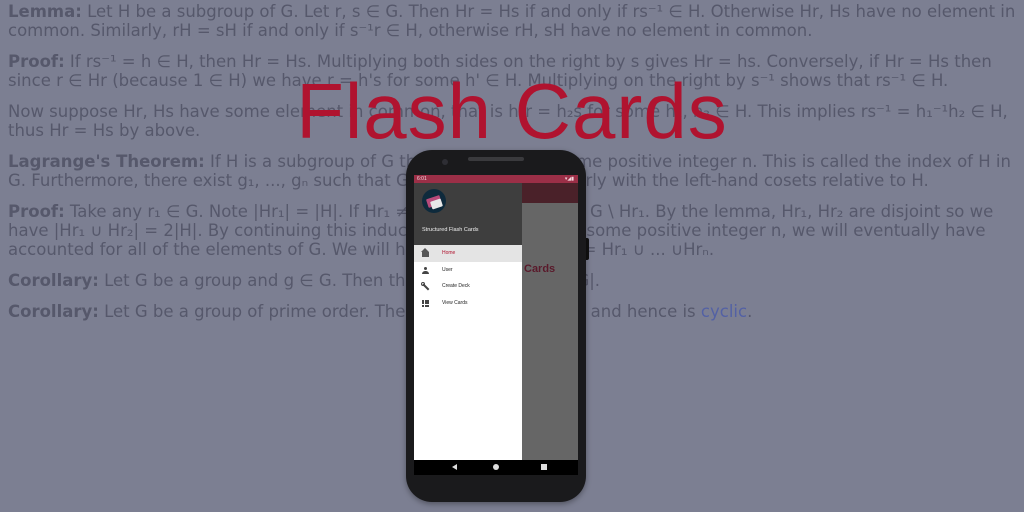 Image resolution: width=1024 pixels, height=512 pixels. I want to click on android-nav-bar, so click(496, 467).